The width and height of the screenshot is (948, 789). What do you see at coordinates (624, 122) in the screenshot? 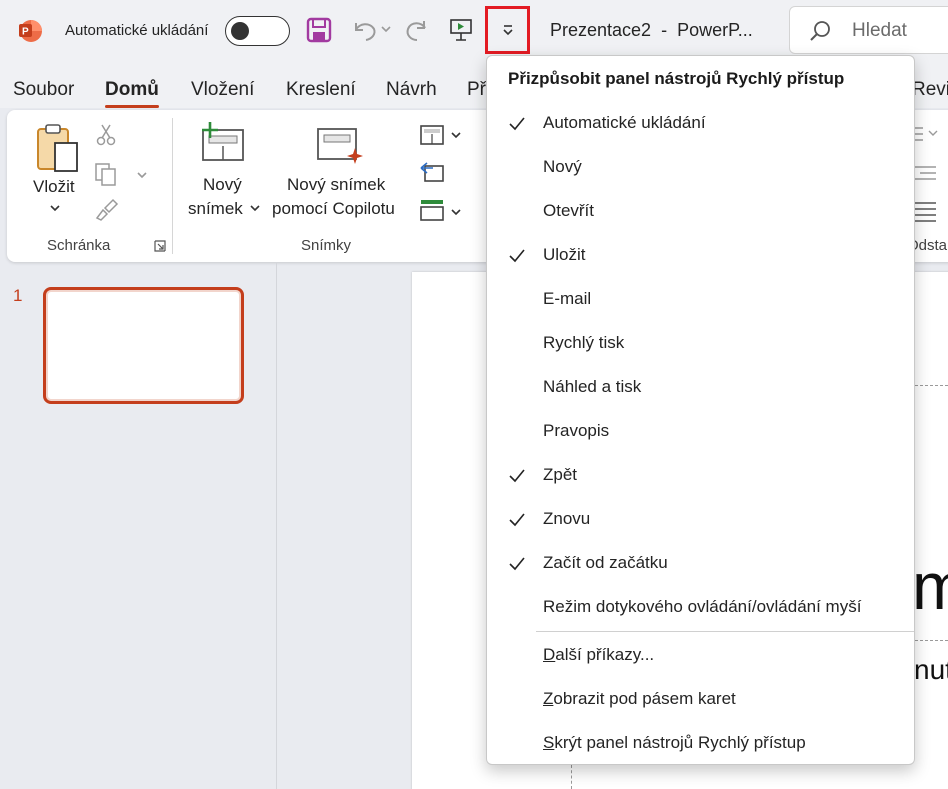
I see `menu-item-label: Automatické ukládání` at bounding box center [624, 122].